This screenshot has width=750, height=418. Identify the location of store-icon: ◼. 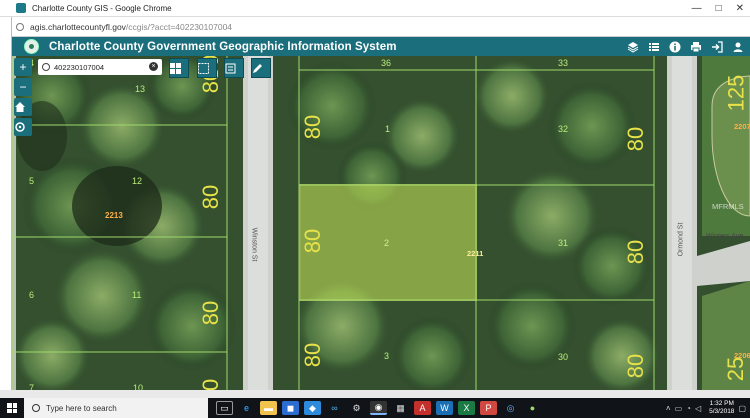
(290, 408).